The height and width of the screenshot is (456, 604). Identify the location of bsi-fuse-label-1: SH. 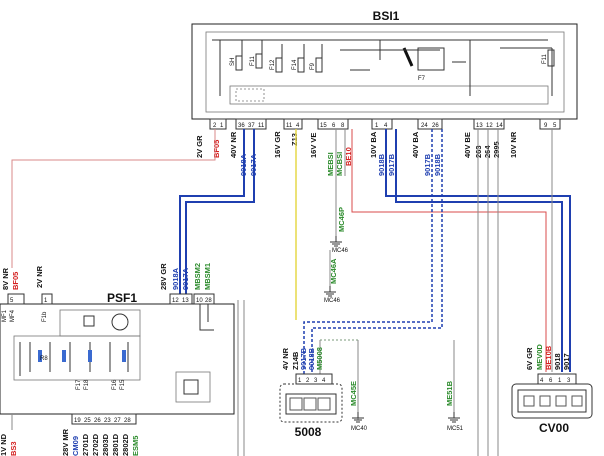
(233, 62).